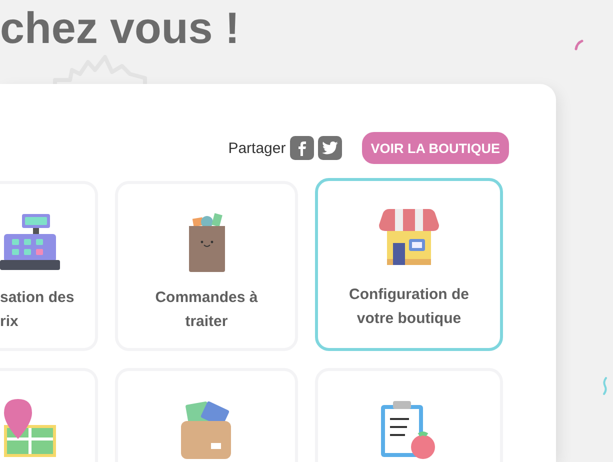 The image size is (613, 462). Describe the element at coordinates (409, 264) in the screenshot. I see `menu-tile: Configuration de votre boutique` at that location.